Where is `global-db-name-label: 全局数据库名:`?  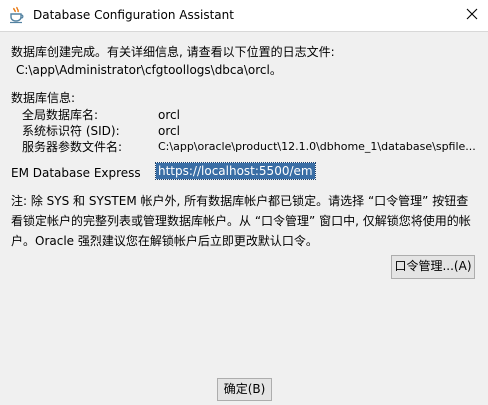 global-db-name-label: 全局数据库名: is located at coordinates (60, 115).